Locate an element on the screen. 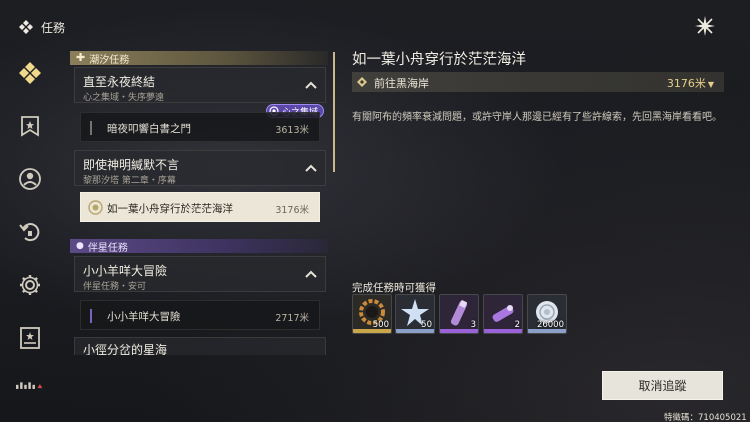 The width and height of the screenshot is (750, 422). reward-count: 2 is located at coordinates (517, 325).